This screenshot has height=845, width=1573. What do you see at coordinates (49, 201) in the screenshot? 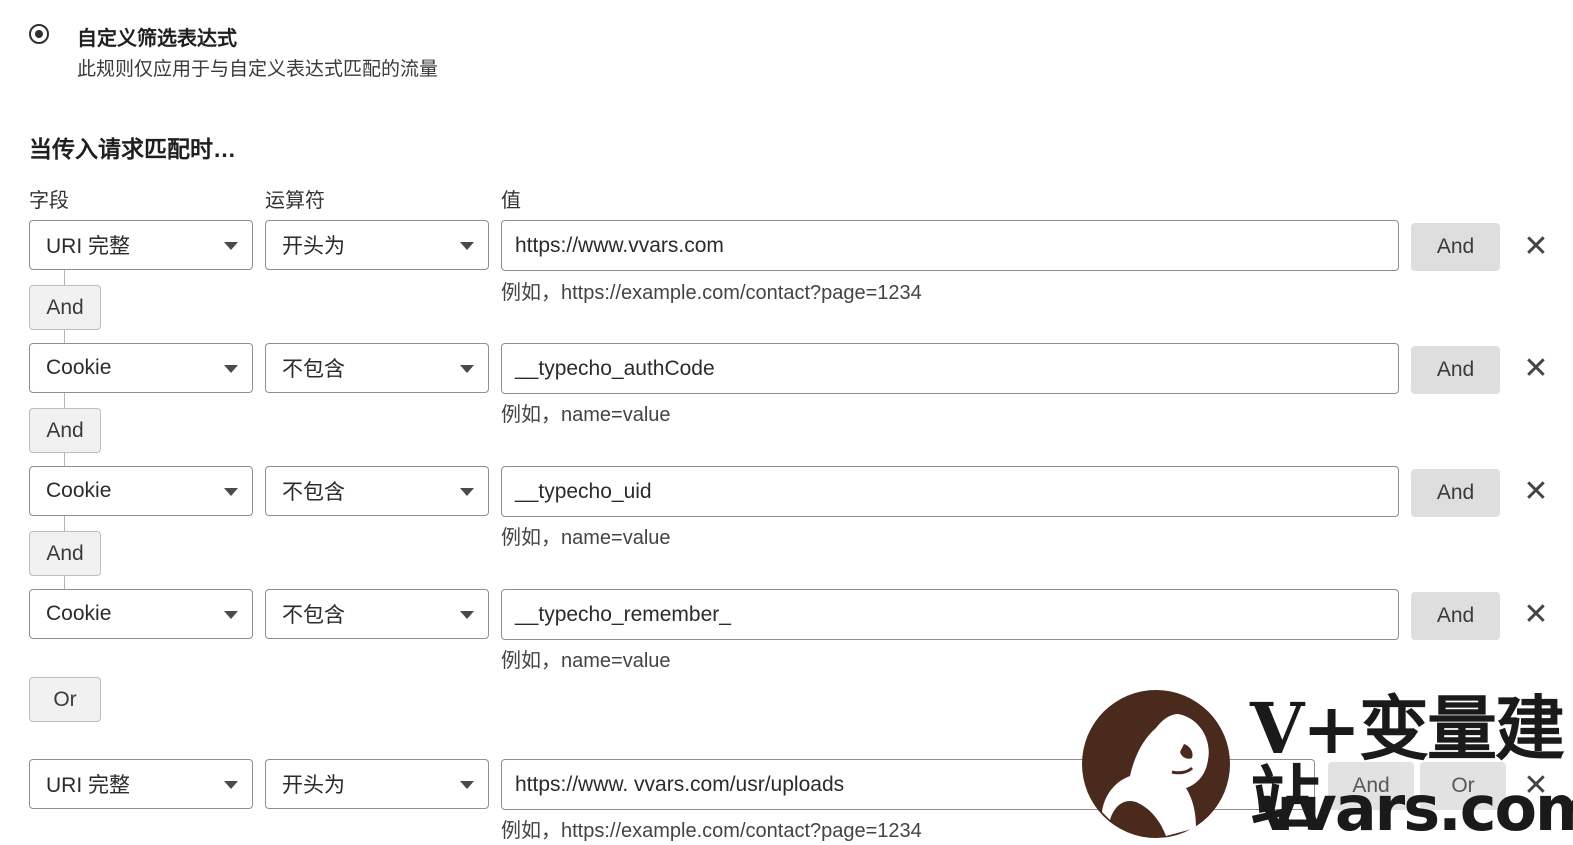
I see `column-label-field: 字段` at bounding box center [49, 201].